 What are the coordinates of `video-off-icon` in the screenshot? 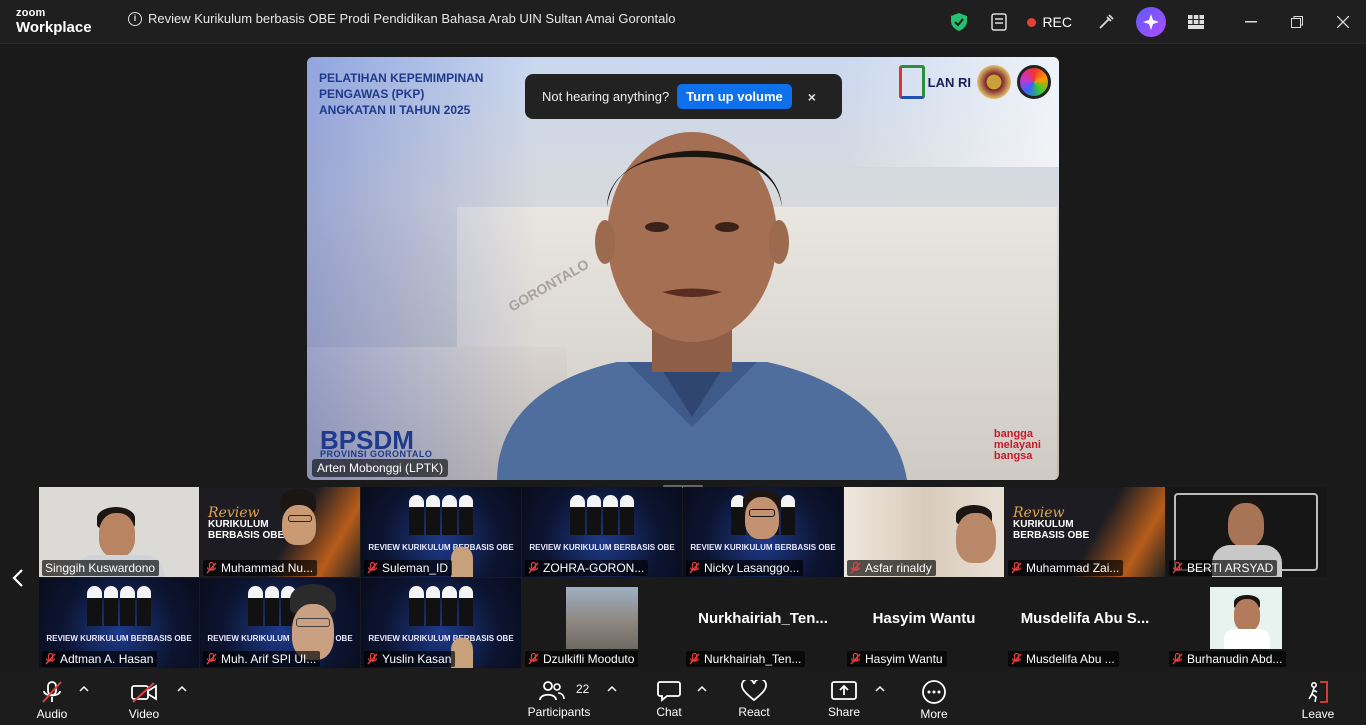 It's located at (144, 692).